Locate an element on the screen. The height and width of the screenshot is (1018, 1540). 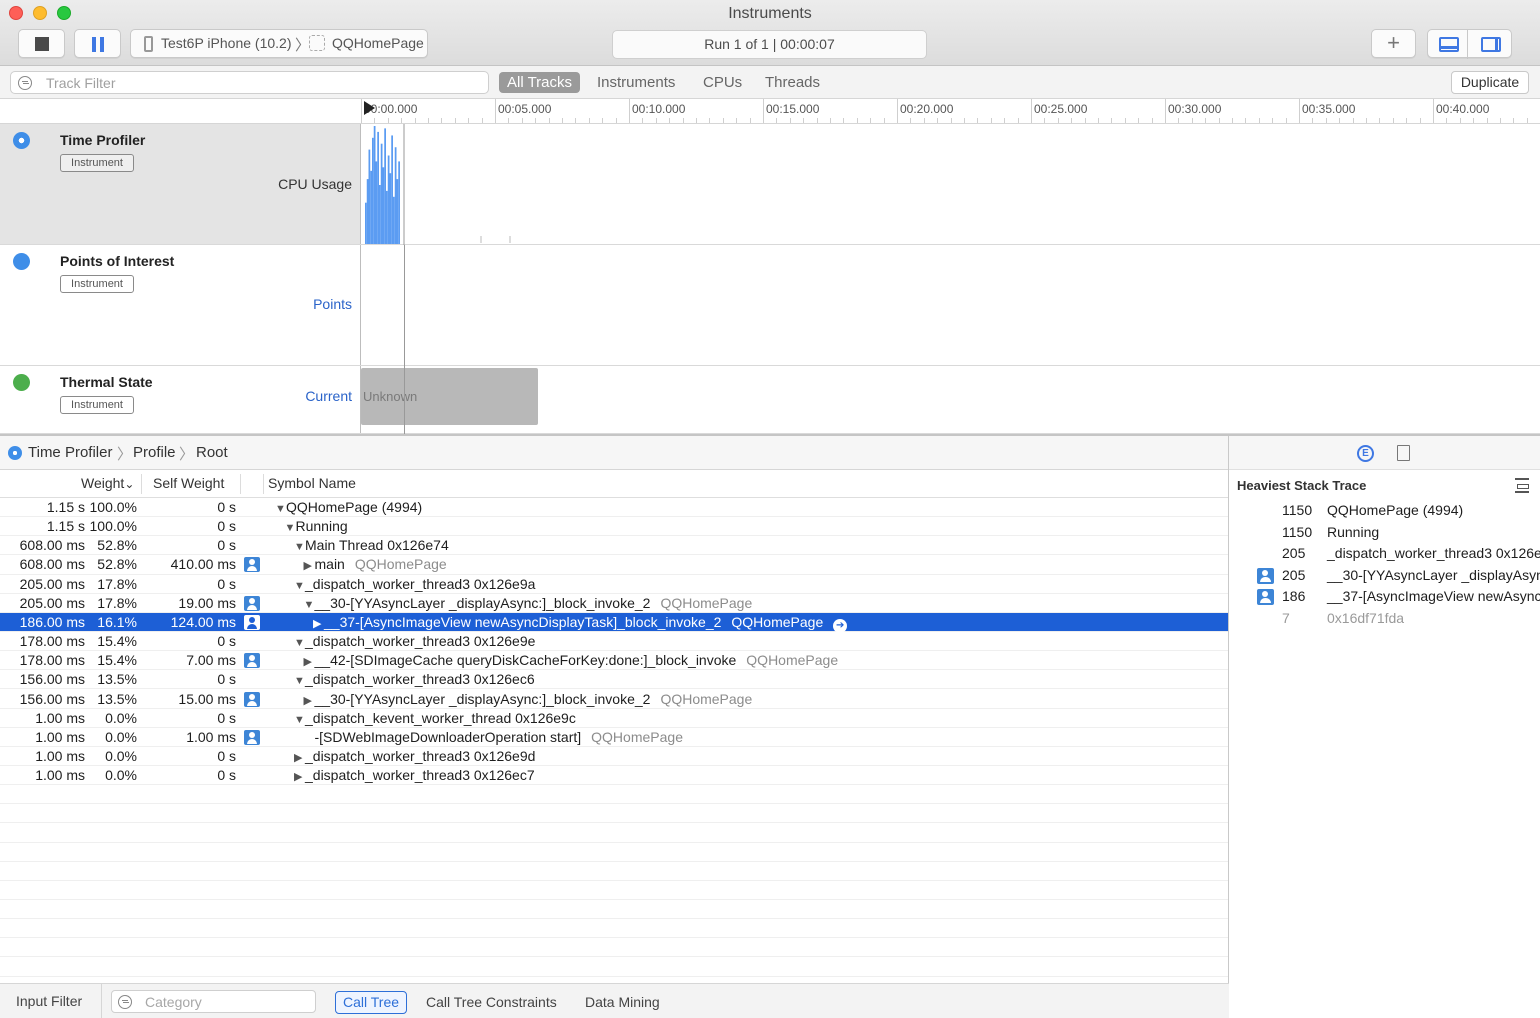
symbol-name: _dispatch_worker_thread3 0x126ec7 is located at coordinates (420, 775).